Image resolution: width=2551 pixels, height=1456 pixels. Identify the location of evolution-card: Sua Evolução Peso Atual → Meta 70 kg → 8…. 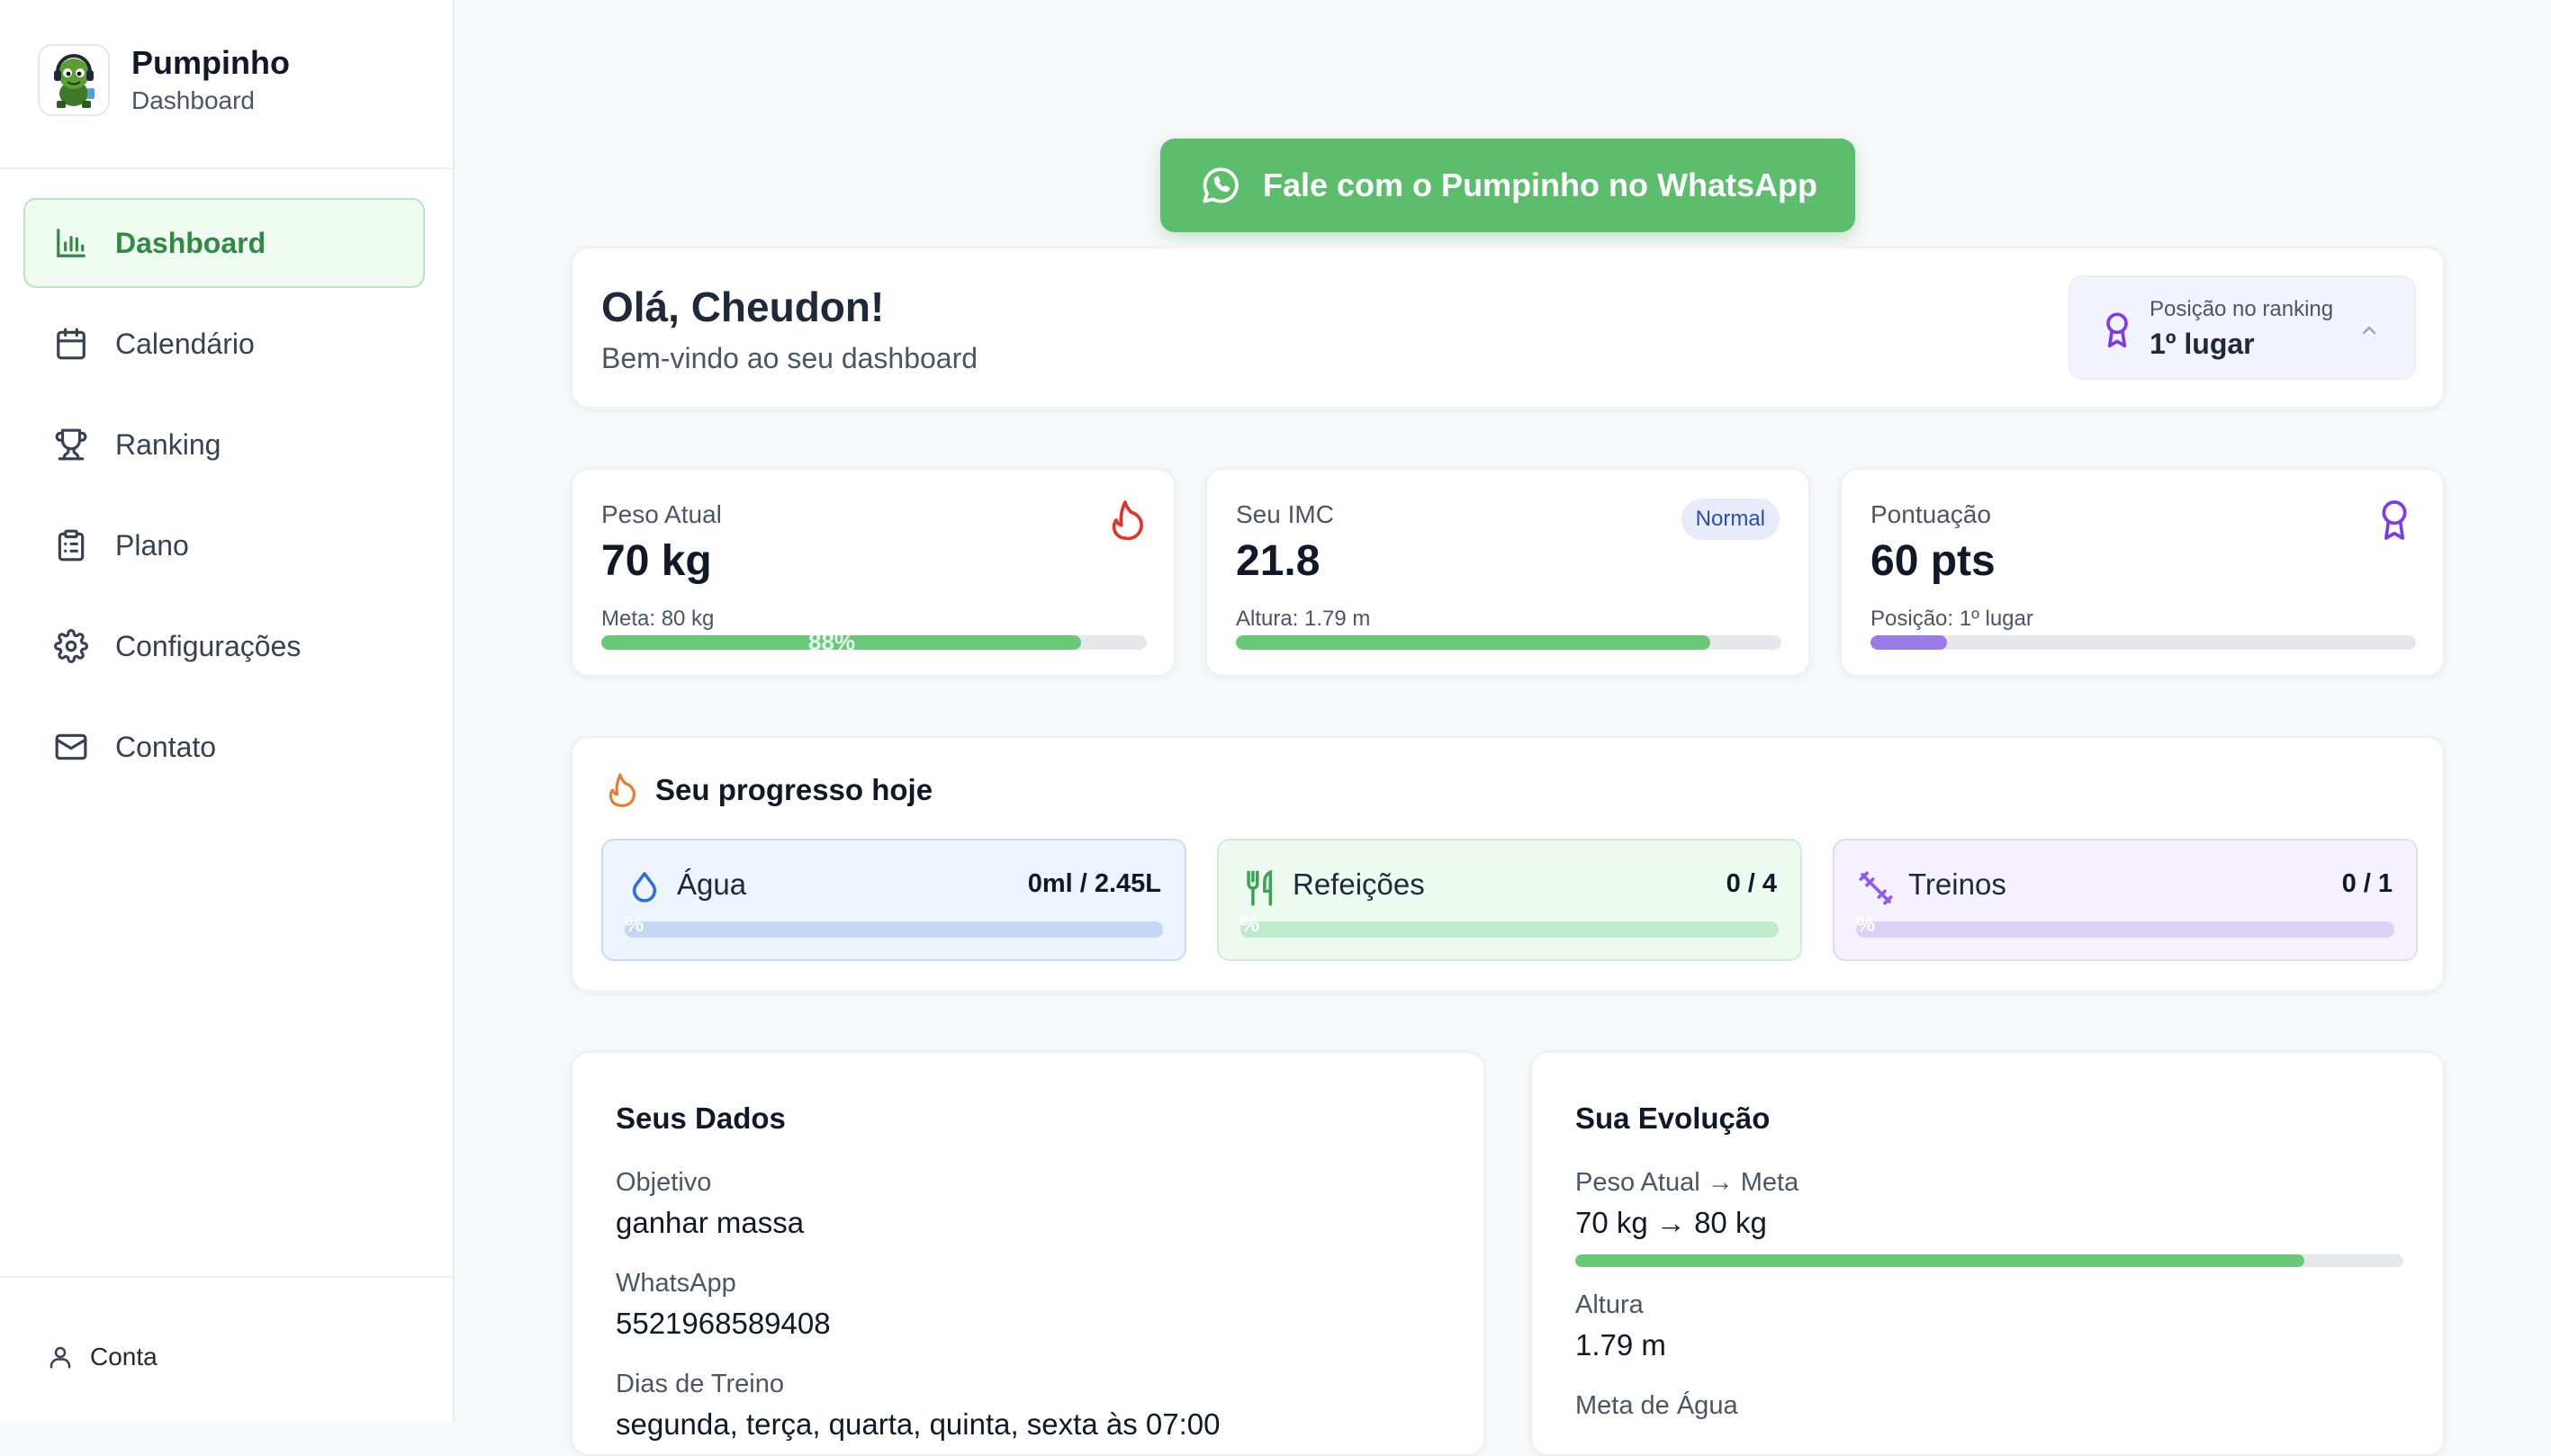
(1987, 1253).